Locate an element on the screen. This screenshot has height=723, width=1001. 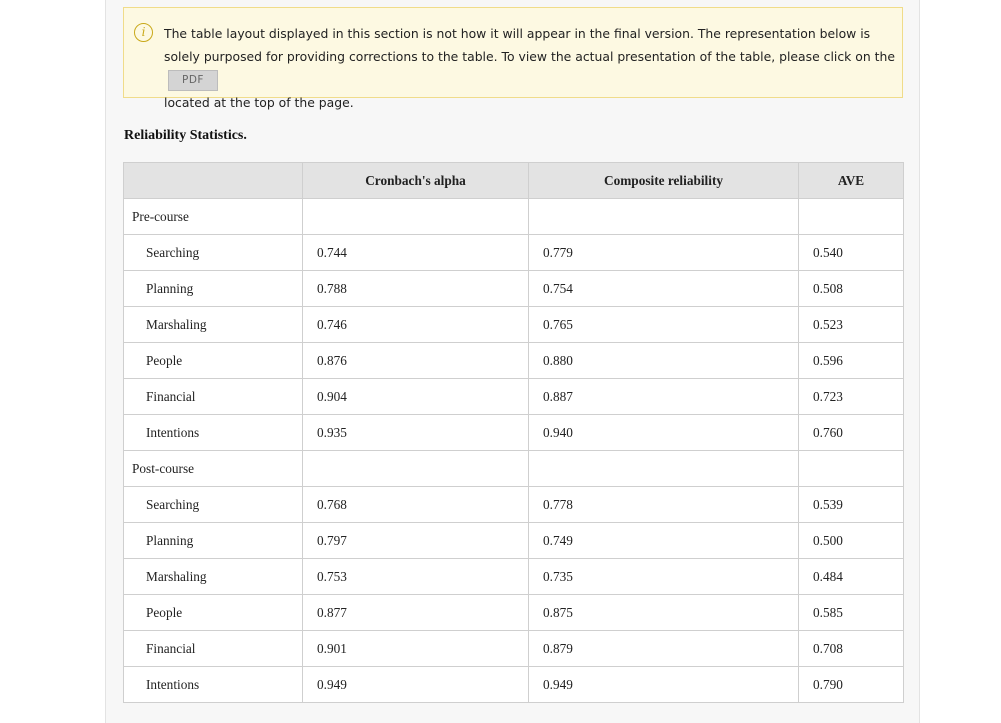
composite-reliability-cell: 0.735 is located at coordinates (663, 576).